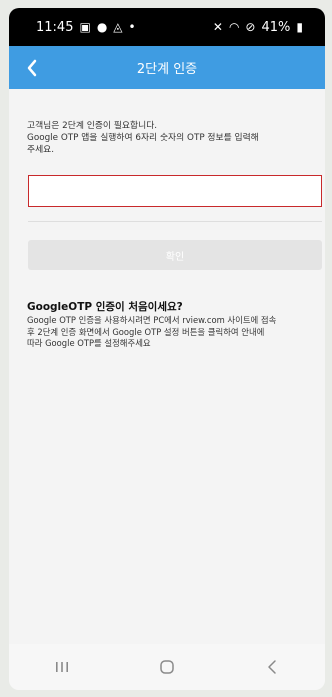  I want to click on home-icon, so click(167, 667).